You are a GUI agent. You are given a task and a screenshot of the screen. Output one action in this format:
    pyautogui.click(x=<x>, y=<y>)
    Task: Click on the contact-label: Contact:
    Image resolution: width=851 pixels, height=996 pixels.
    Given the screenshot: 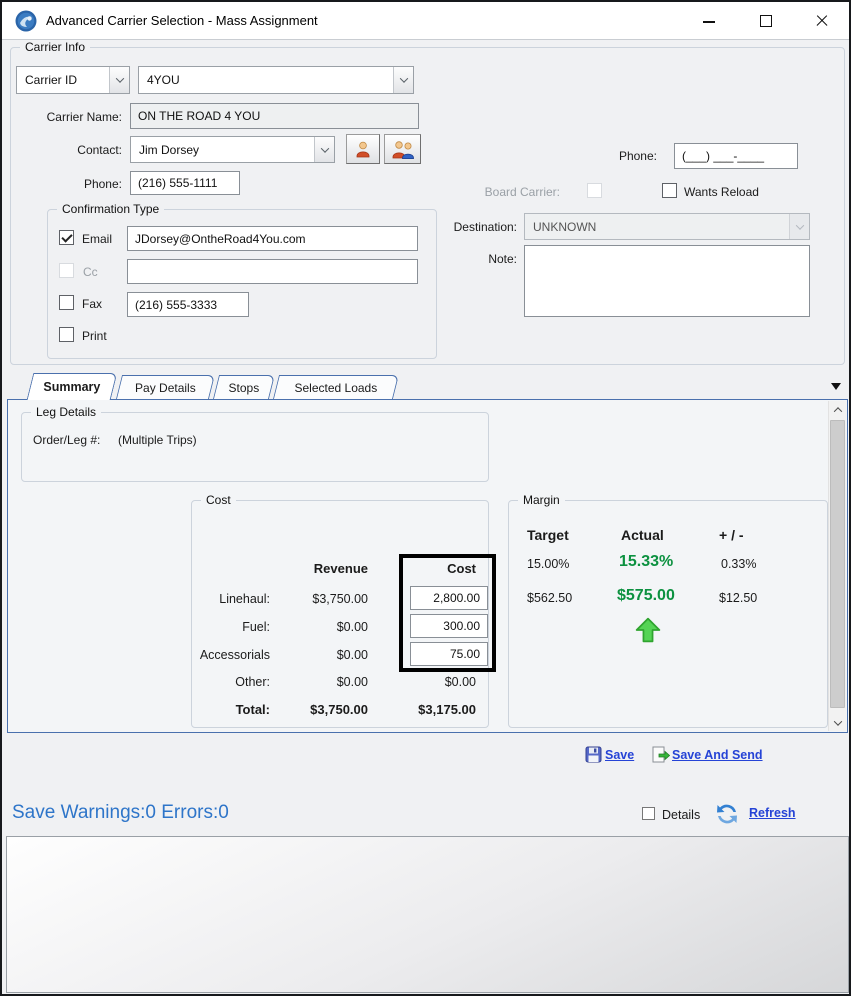 What is the action you would take?
    pyautogui.click(x=99, y=150)
    